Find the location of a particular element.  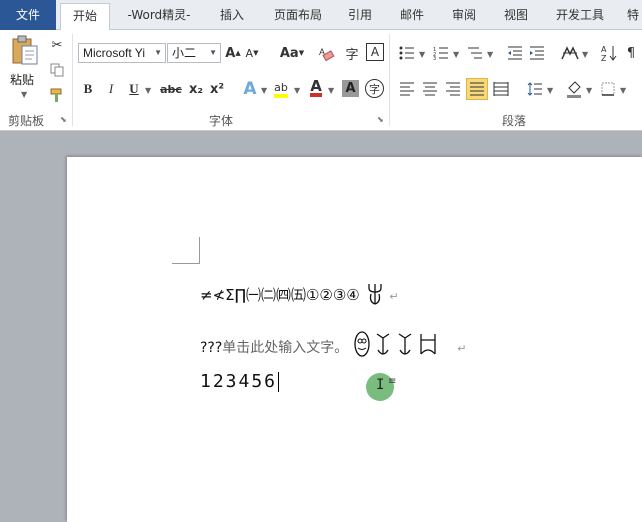

font-size-combo: 小二 ▼ is located at coordinates (194, 53).